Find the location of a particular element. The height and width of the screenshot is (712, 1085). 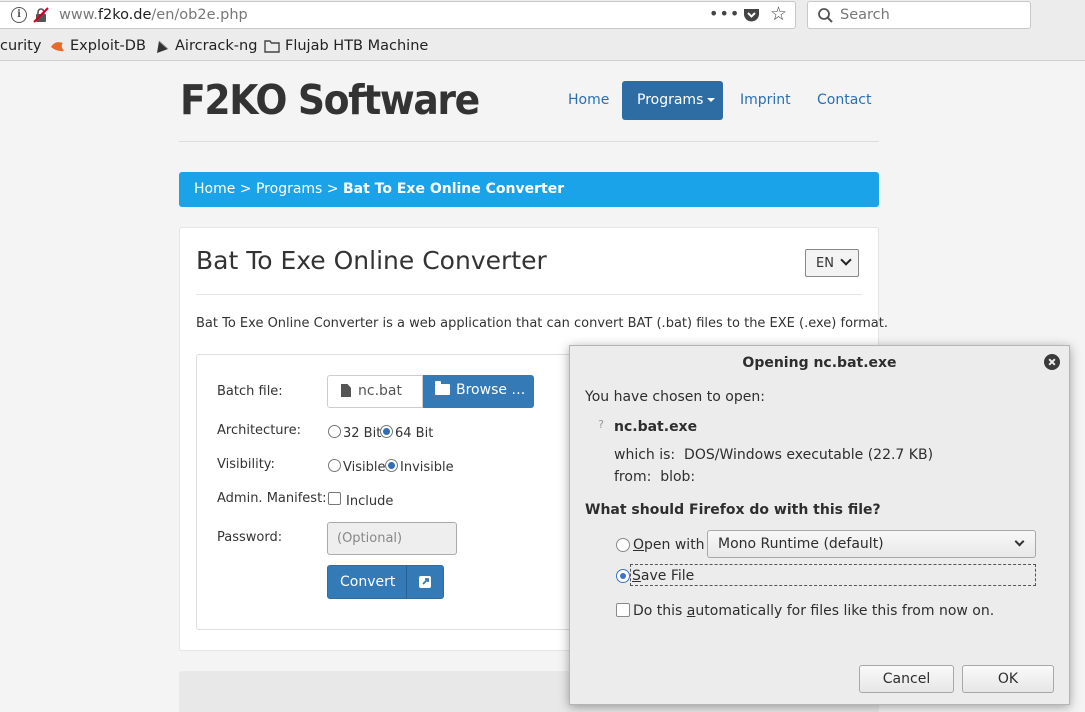

info-icon: i is located at coordinates (19, 15).